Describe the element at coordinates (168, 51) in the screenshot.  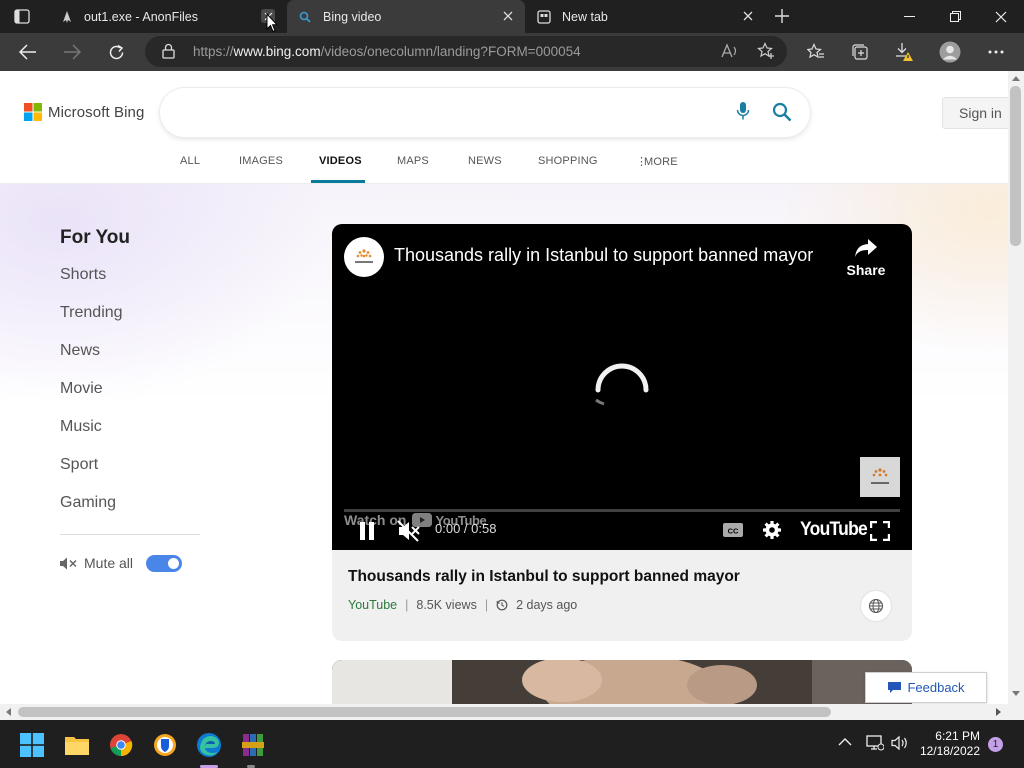
I see `lock-icon` at that location.